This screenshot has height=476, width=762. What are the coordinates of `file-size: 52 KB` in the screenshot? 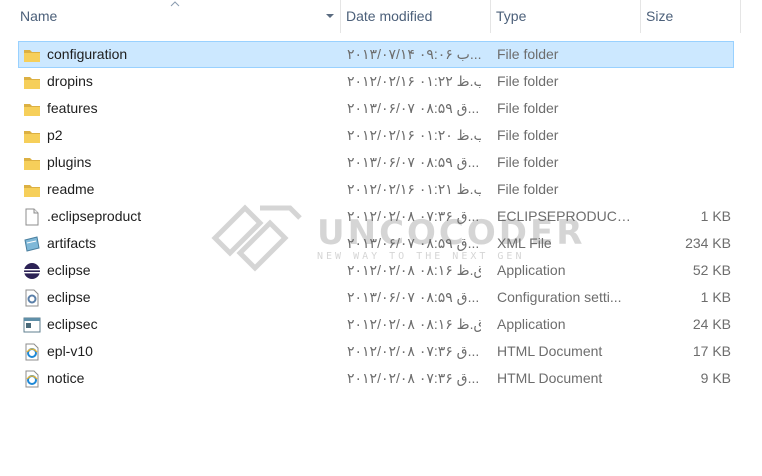 It's located at (711, 270).